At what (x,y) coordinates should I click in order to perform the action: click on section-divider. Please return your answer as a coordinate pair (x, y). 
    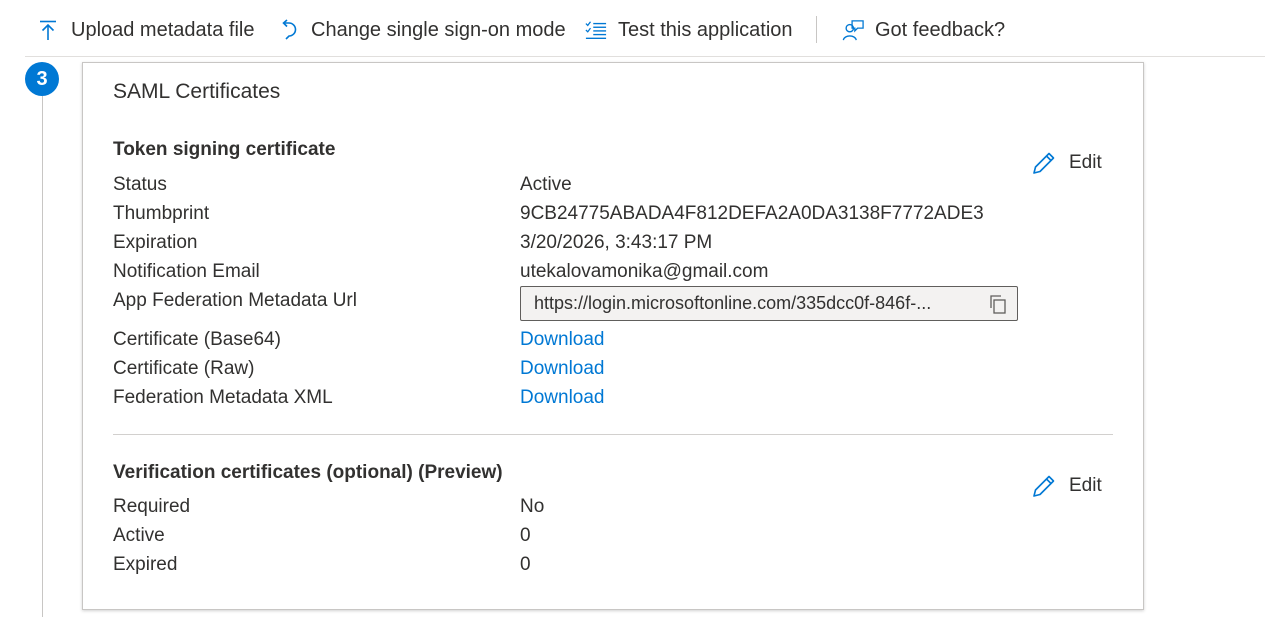
    Looking at the image, I should click on (613, 434).